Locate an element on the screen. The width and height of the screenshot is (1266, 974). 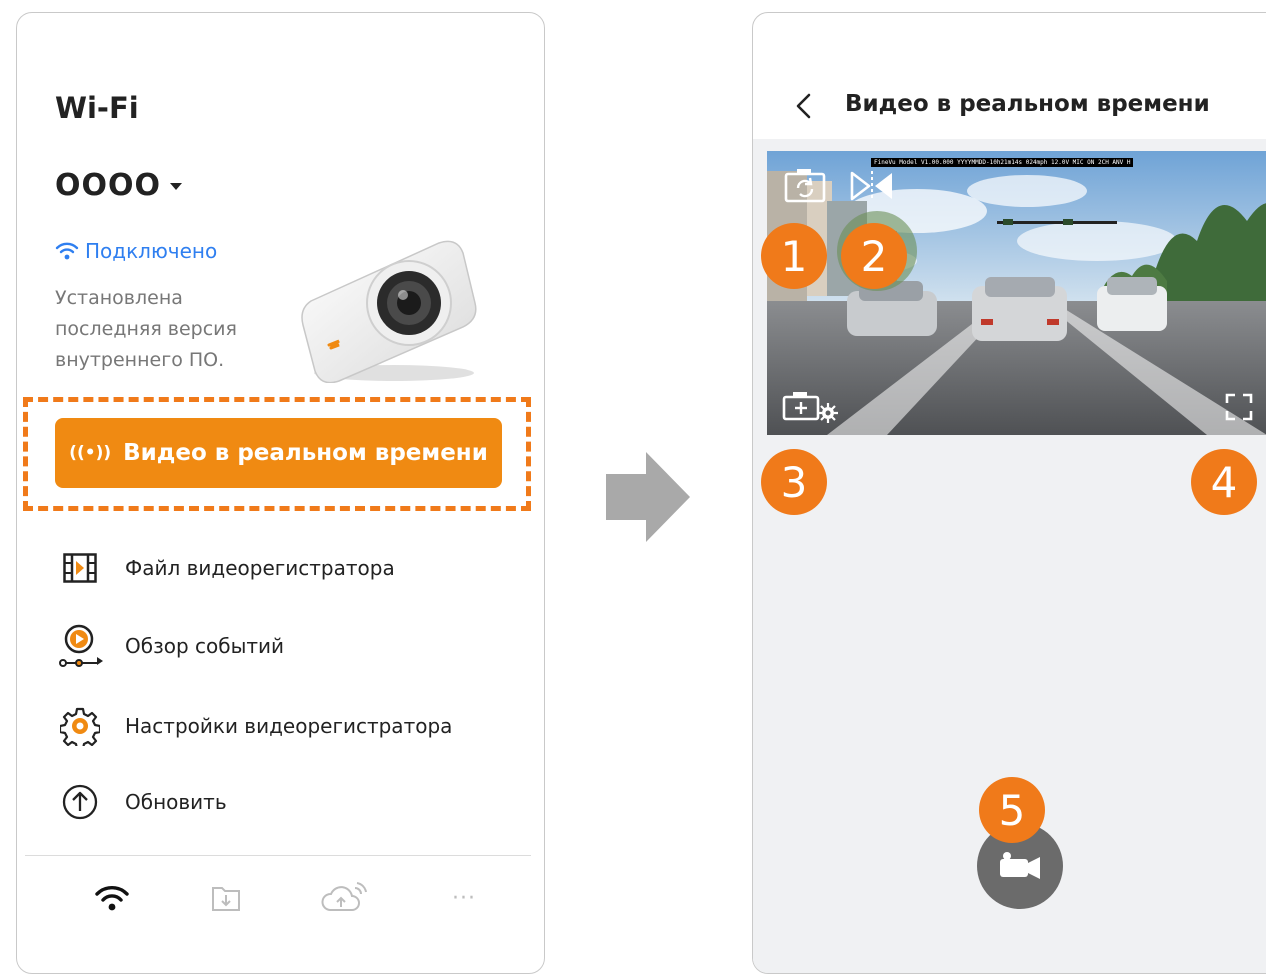
tab-more: ··· is located at coordinates (464, 898).